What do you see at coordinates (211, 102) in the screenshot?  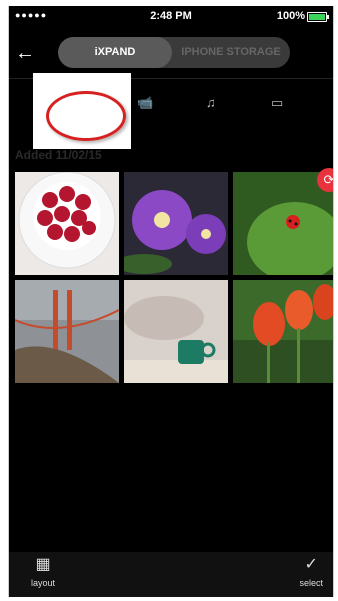 I see `music-note-icon: ♫` at bounding box center [211, 102].